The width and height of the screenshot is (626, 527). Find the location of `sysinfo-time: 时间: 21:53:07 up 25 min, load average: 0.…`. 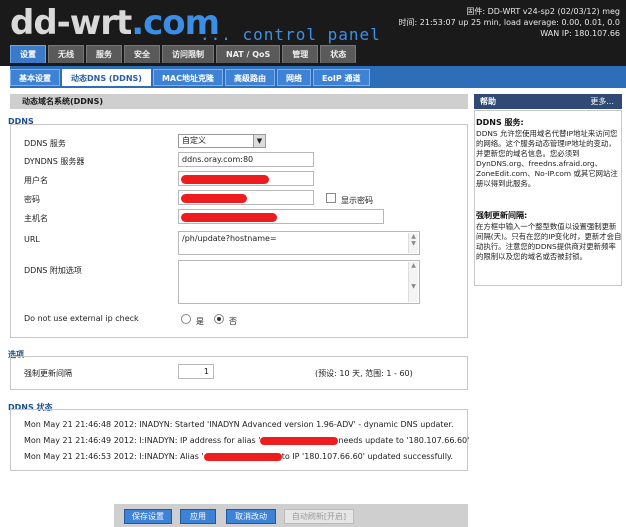

sysinfo-time: 时间: 21:53:07 up 25 min, load average: 0.… is located at coordinates (509, 22).